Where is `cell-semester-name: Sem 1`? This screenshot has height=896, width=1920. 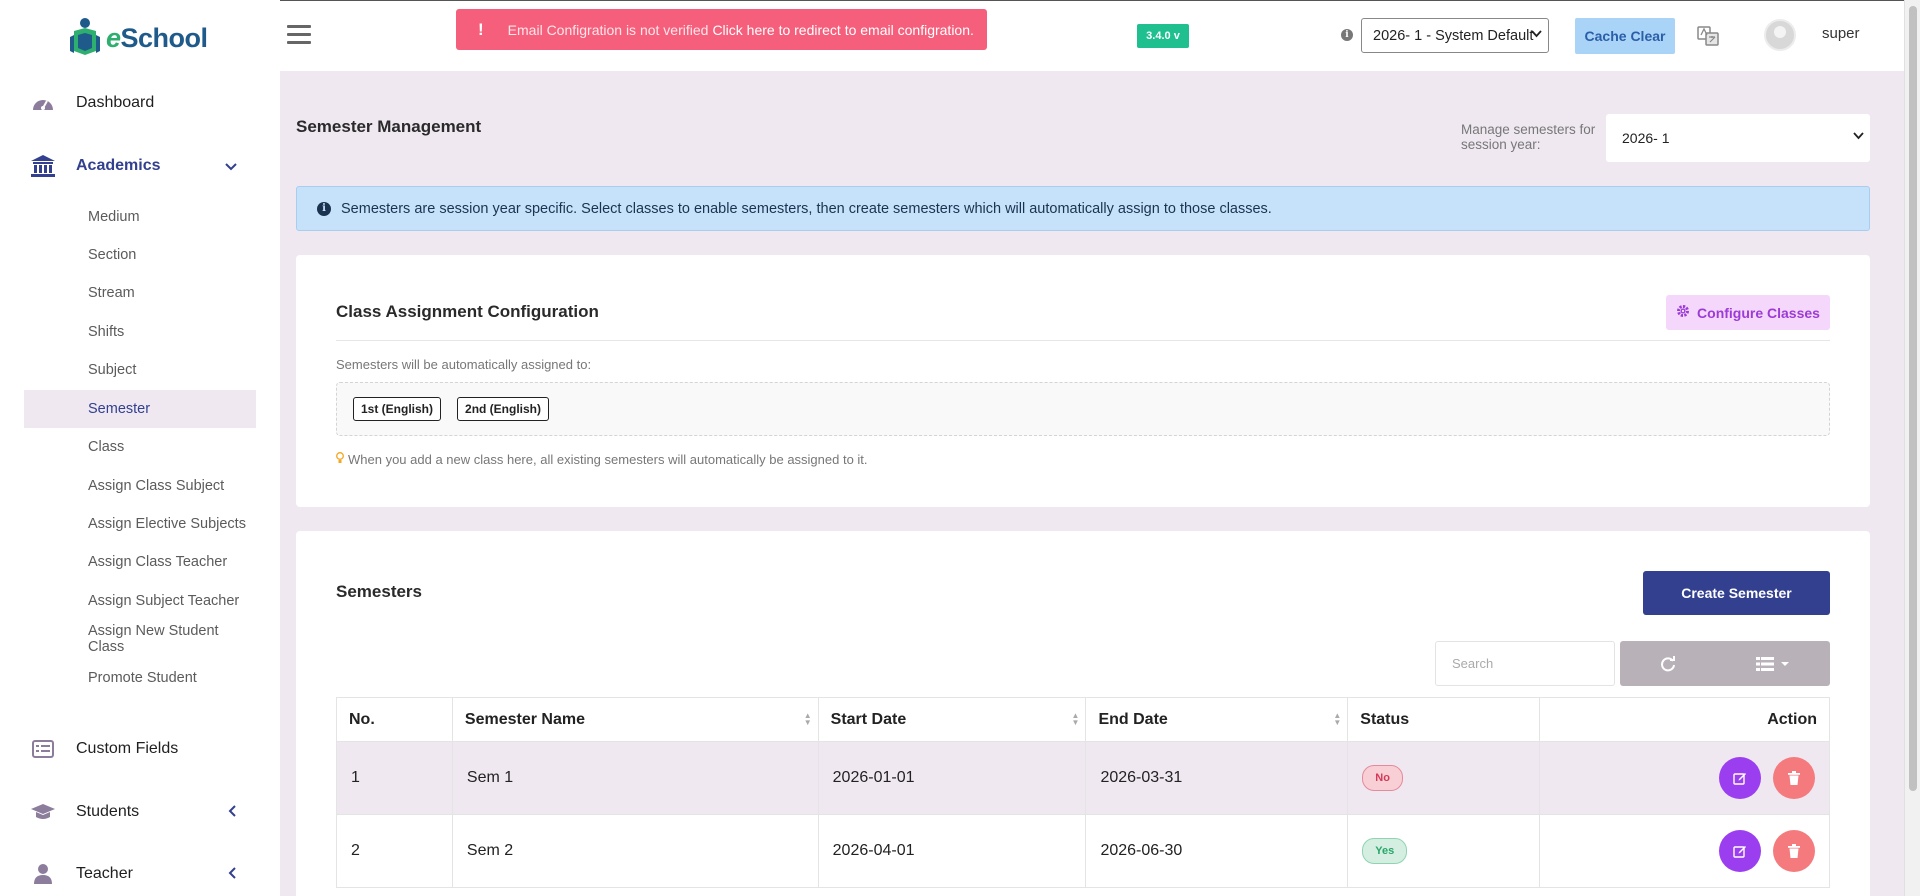
cell-semester-name: Sem 1 is located at coordinates (635, 778).